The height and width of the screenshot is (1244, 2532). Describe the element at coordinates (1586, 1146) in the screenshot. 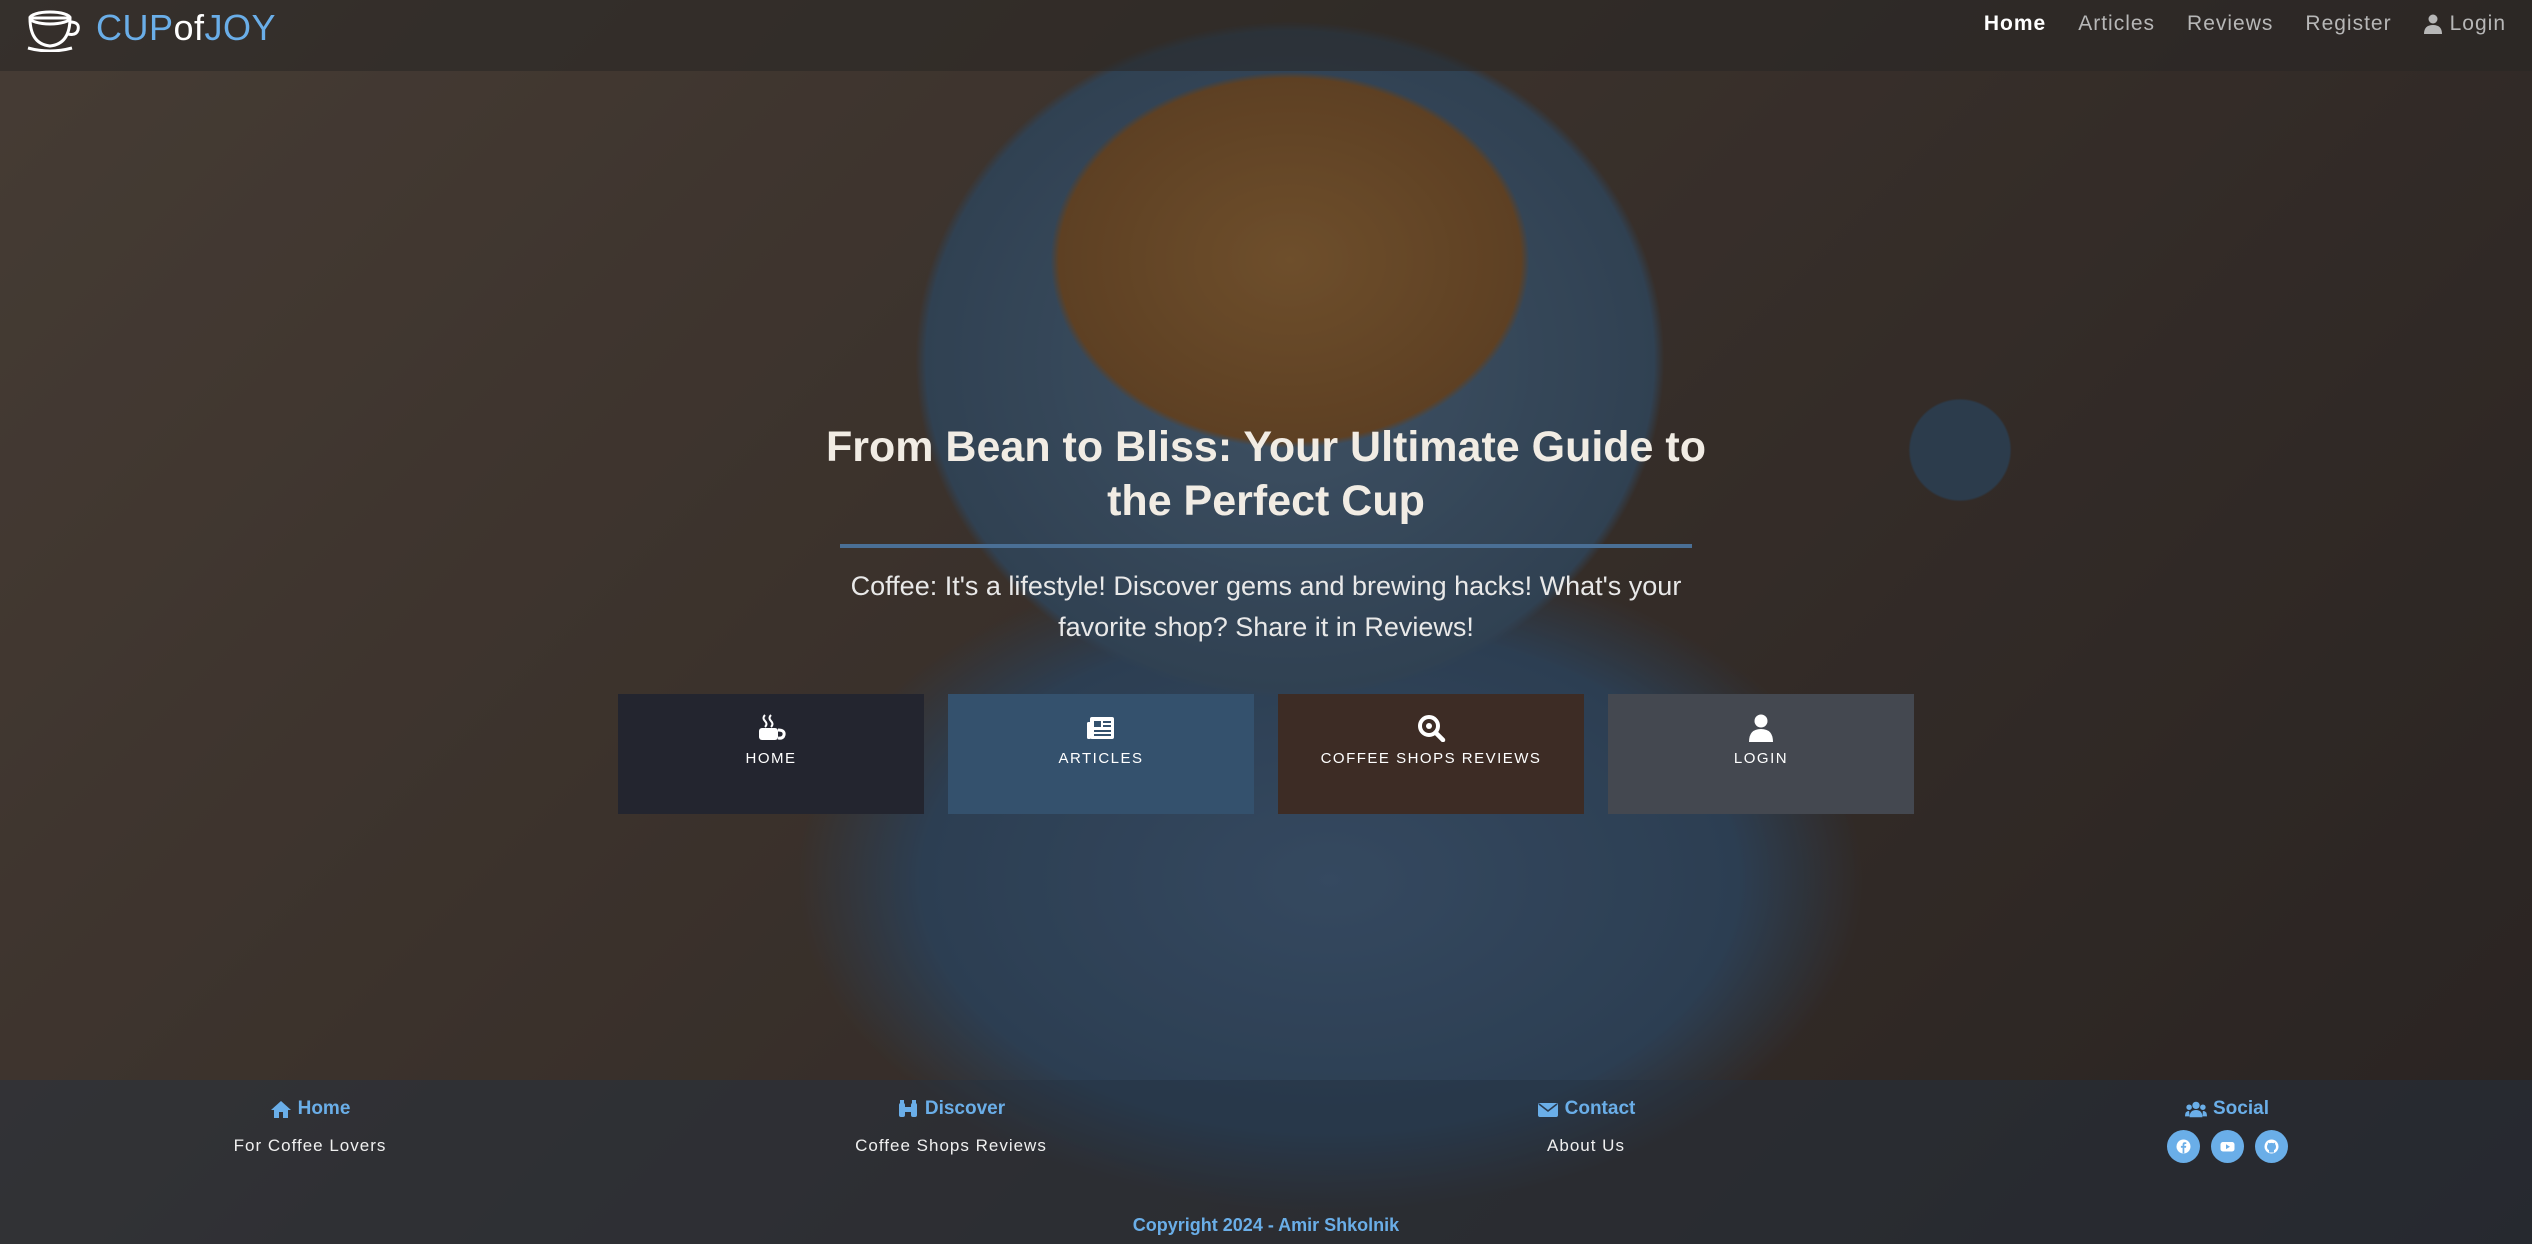

I see `footer-link-about-us: About Us` at that location.